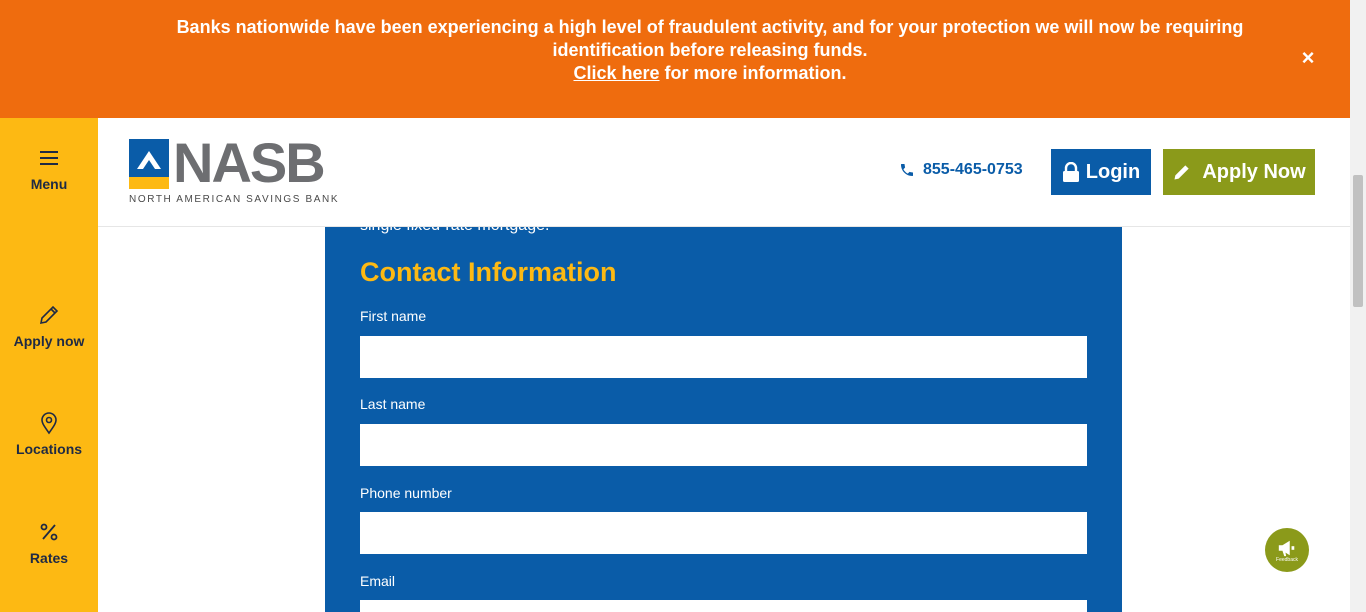 Image resolution: width=1366 pixels, height=612 pixels. Describe the element at coordinates (49, 532) in the screenshot. I see `percent-icon` at that location.